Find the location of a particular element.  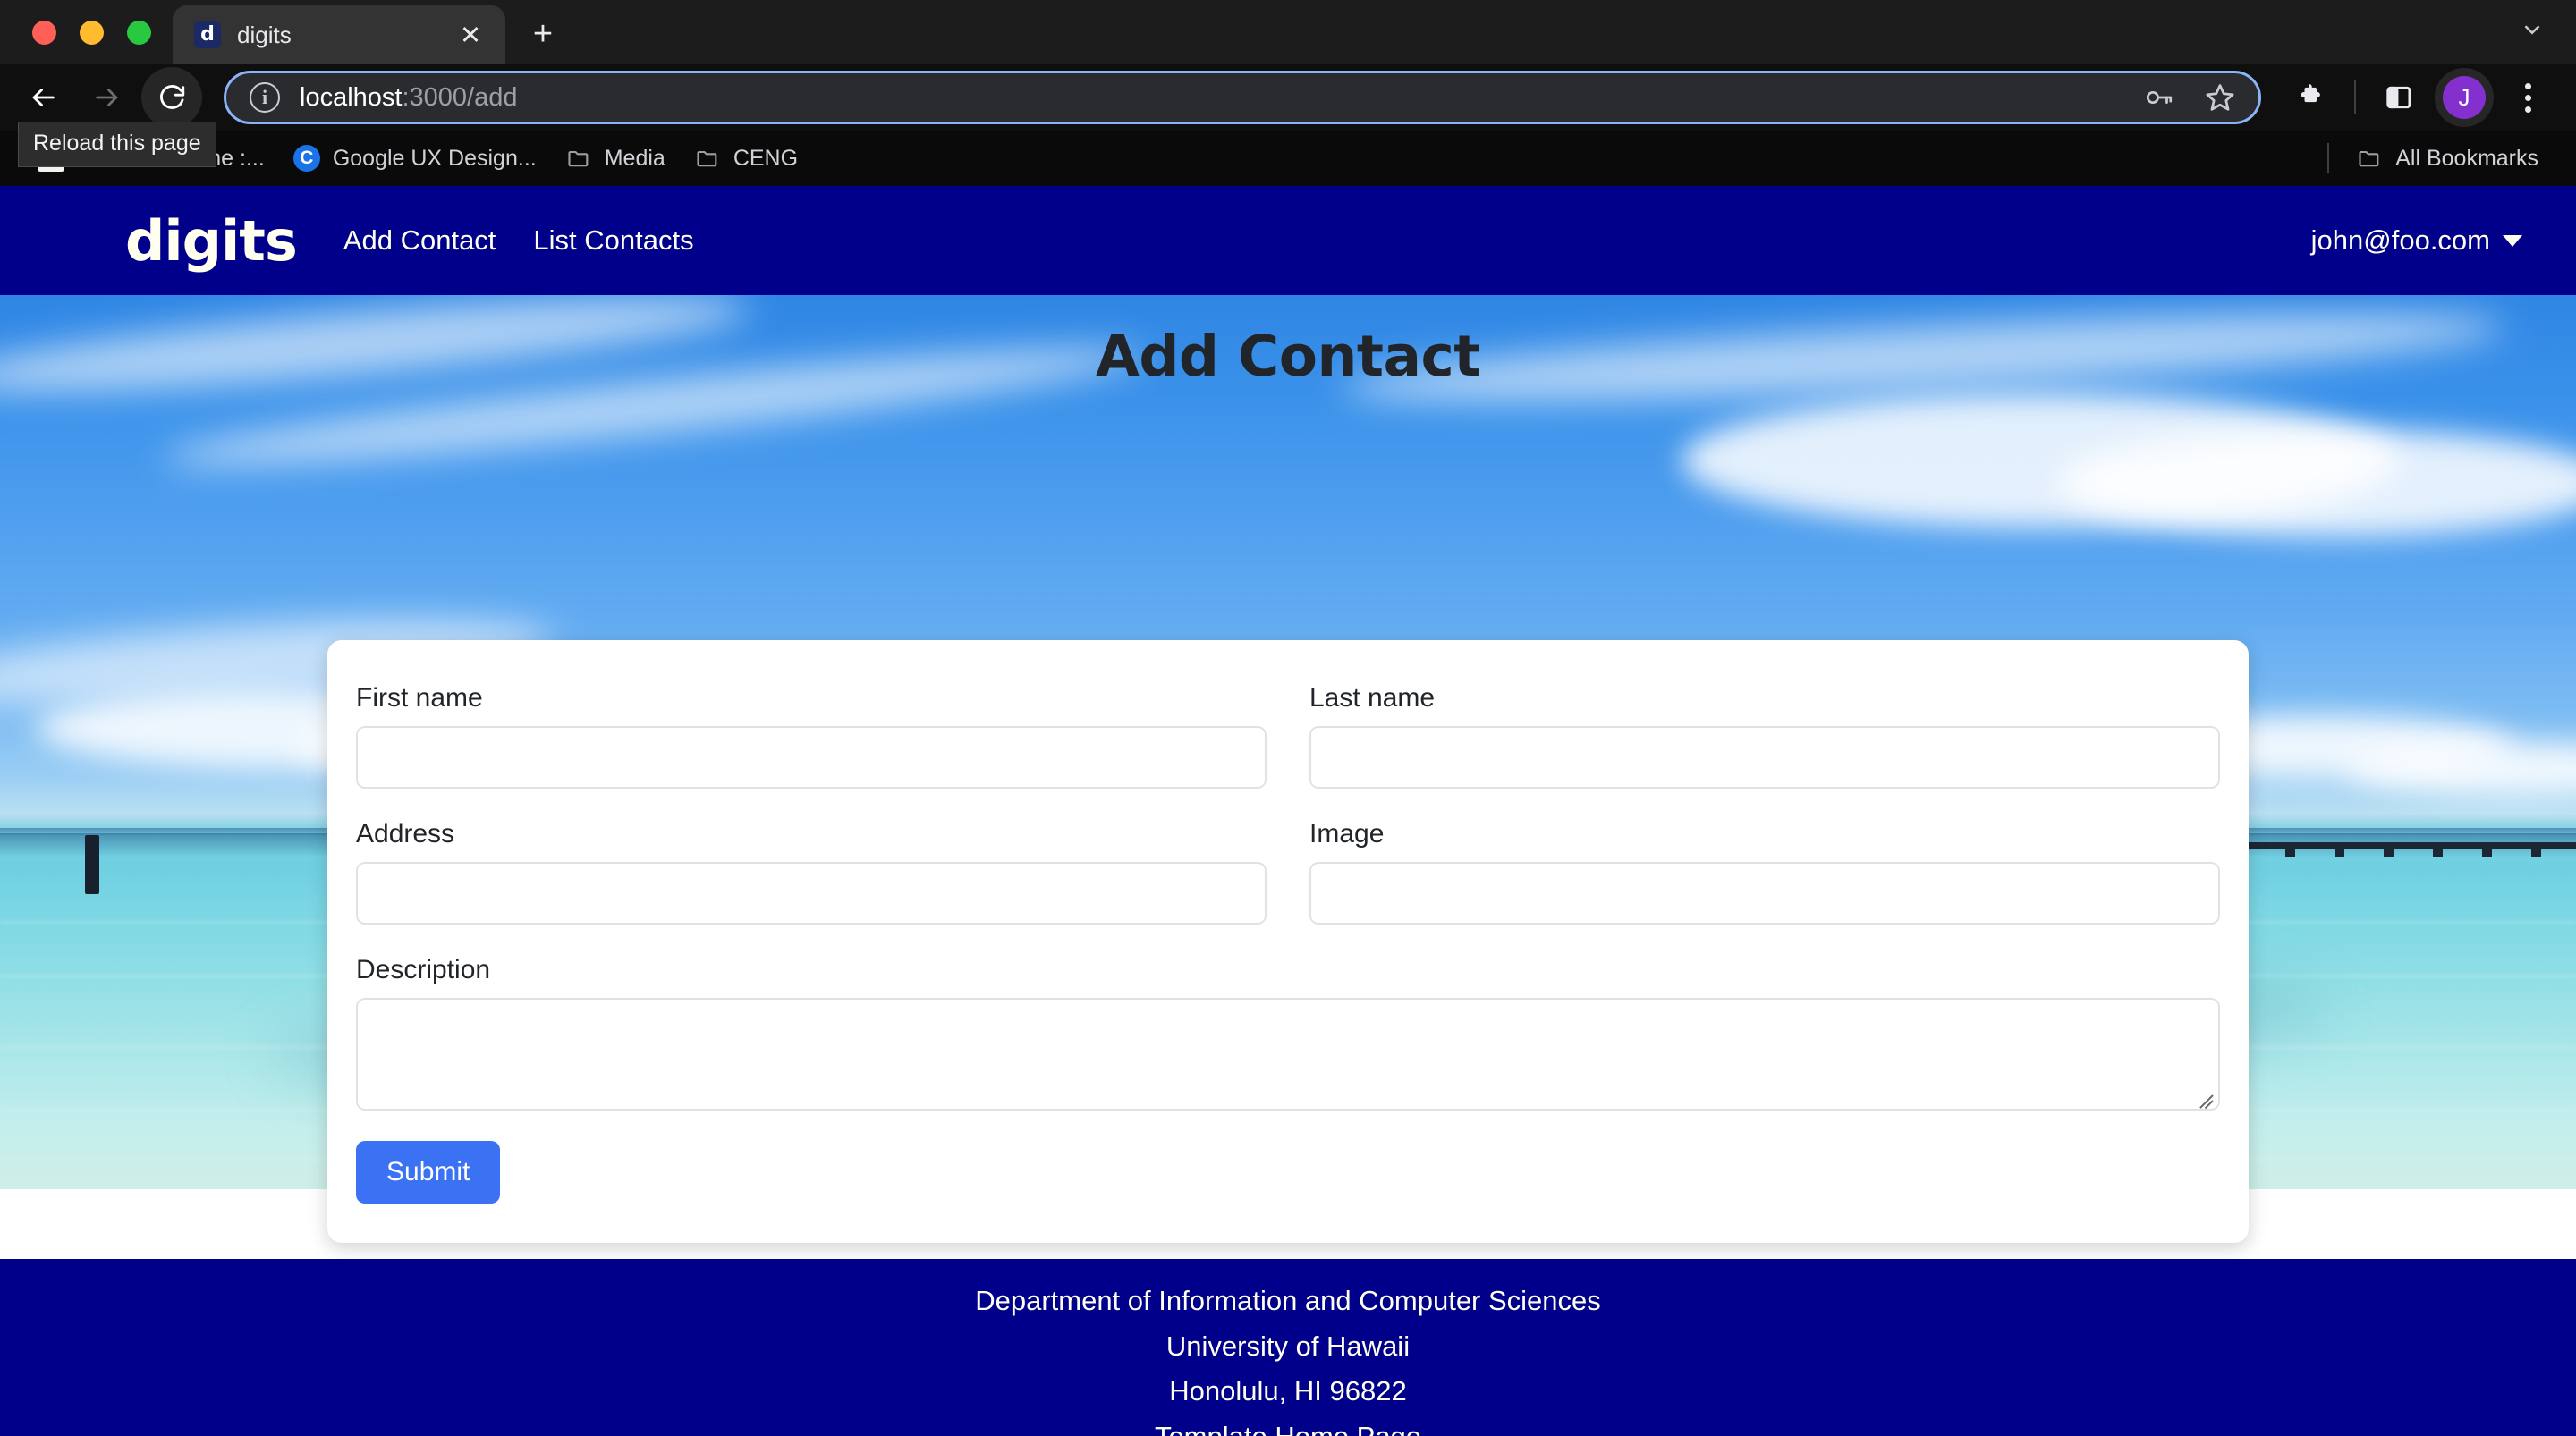

google-c-favicon: C is located at coordinates (306, 158).